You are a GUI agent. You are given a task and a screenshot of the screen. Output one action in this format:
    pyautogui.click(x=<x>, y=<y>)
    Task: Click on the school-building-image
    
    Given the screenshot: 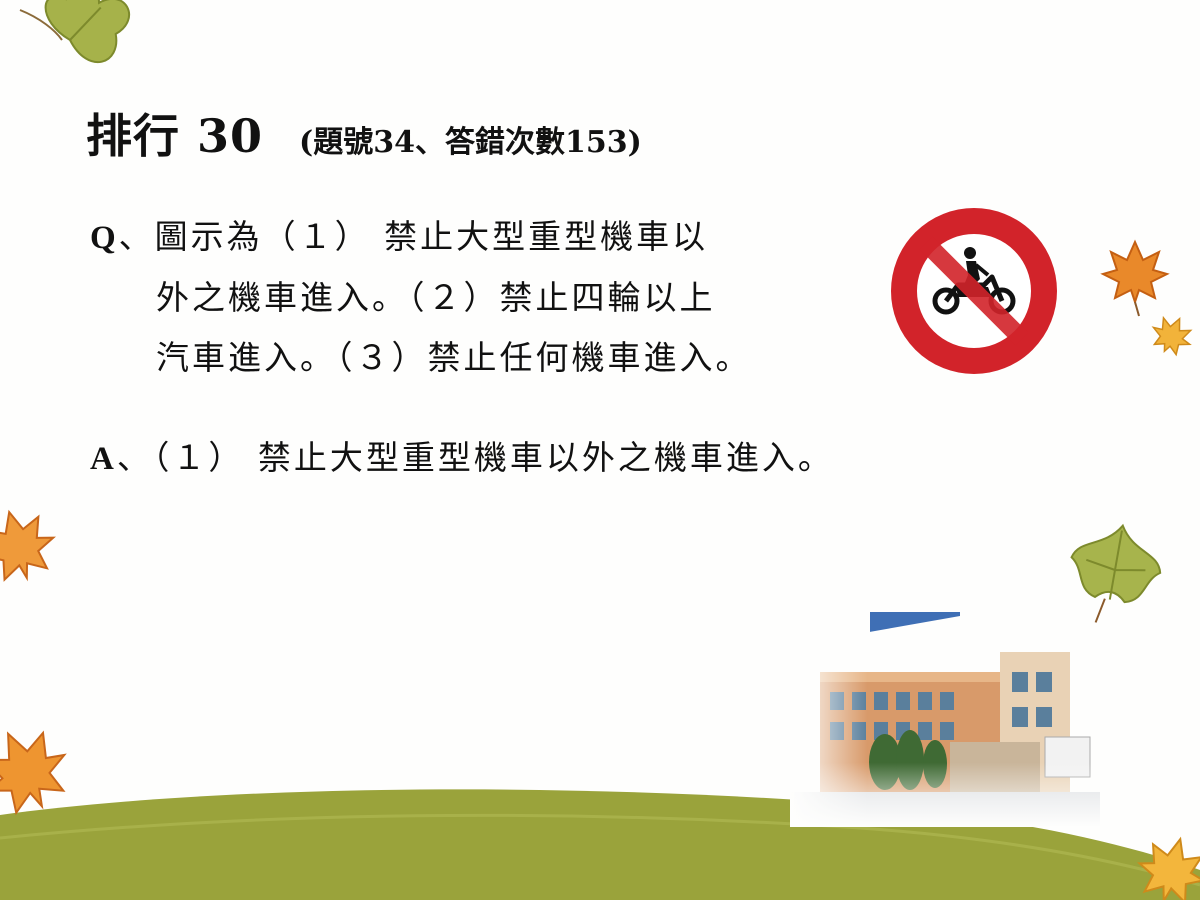 What is the action you would take?
    pyautogui.click(x=945, y=719)
    